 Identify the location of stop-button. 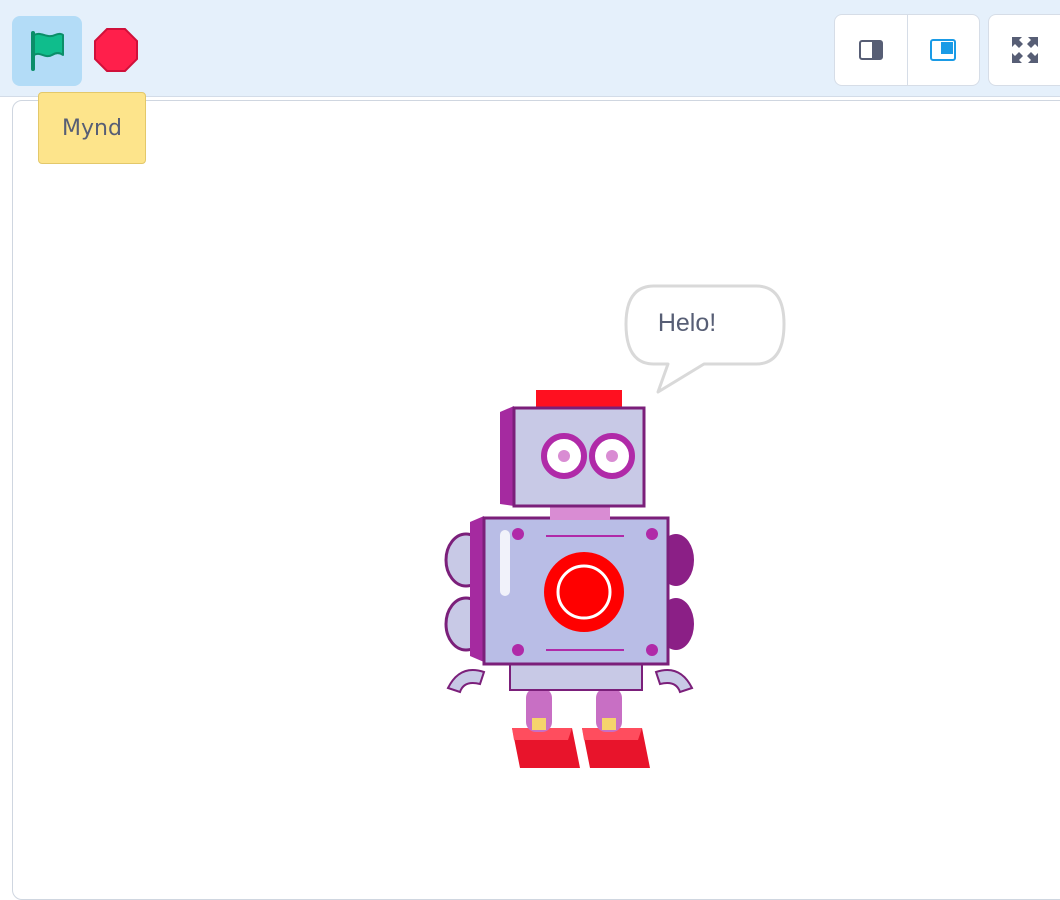
(116, 50).